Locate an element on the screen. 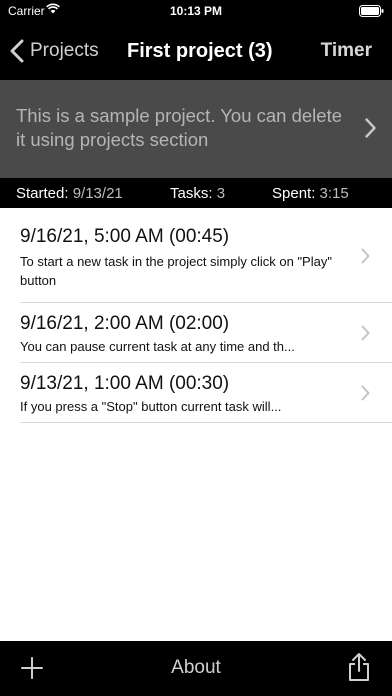 The width and height of the screenshot is (392, 696). tasks-stat: Tasks: 3 is located at coordinates (197, 193).